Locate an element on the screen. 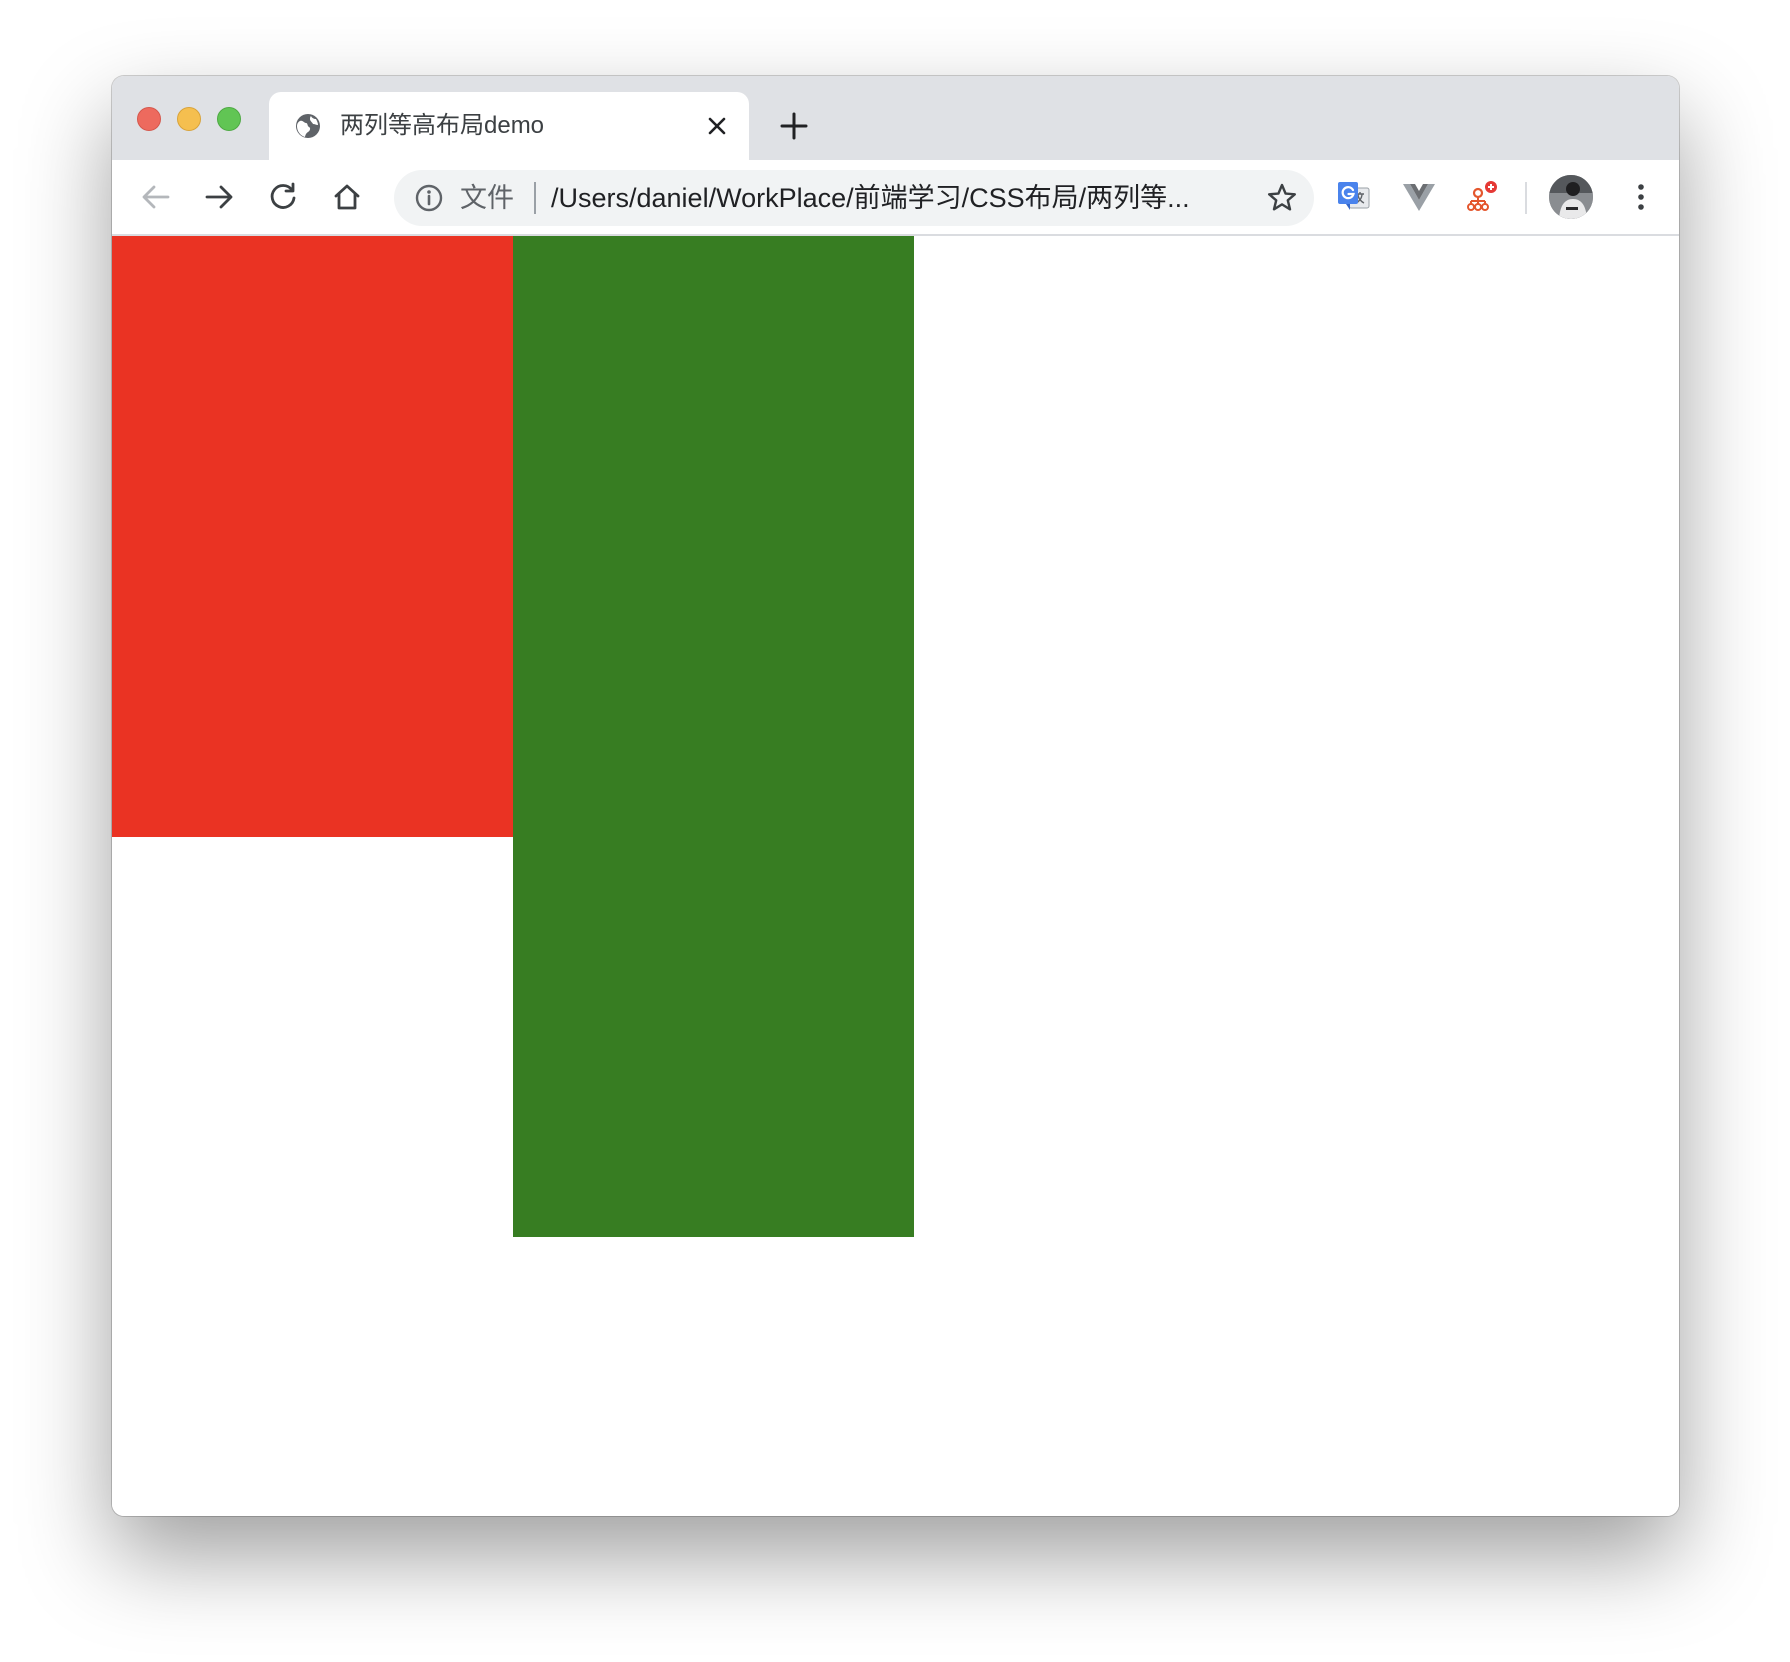 This screenshot has width=1790, height=1662. kebab-menu-icon is located at coordinates (1641, 197).